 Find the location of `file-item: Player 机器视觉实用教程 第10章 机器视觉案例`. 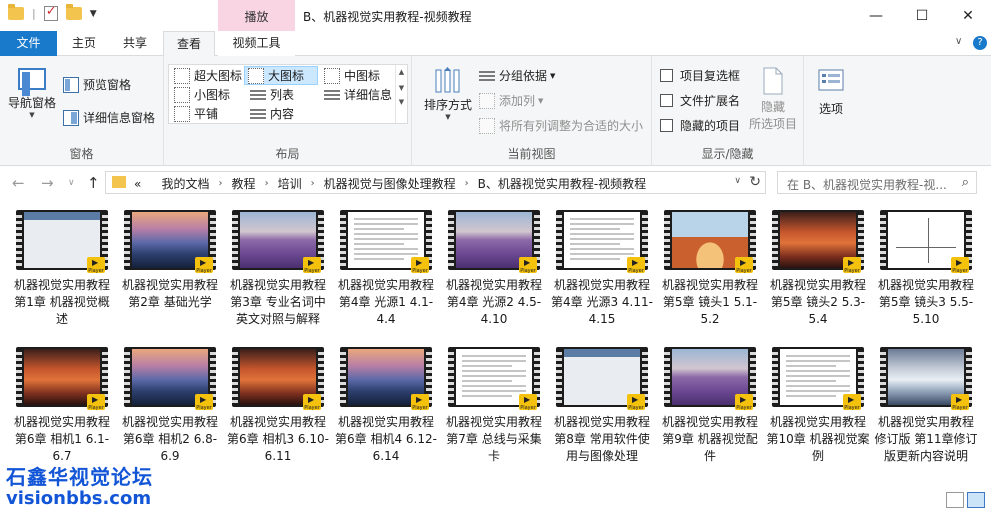

file-item: Player 机器视觉实用教程 第10章 机器视觉案例 is located at coordinates (818, 406).